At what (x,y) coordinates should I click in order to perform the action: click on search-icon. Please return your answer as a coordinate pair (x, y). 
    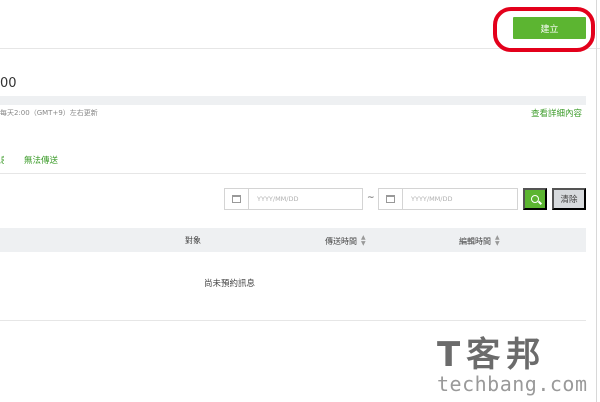
    Looking at the image, I should click on (535, 199).